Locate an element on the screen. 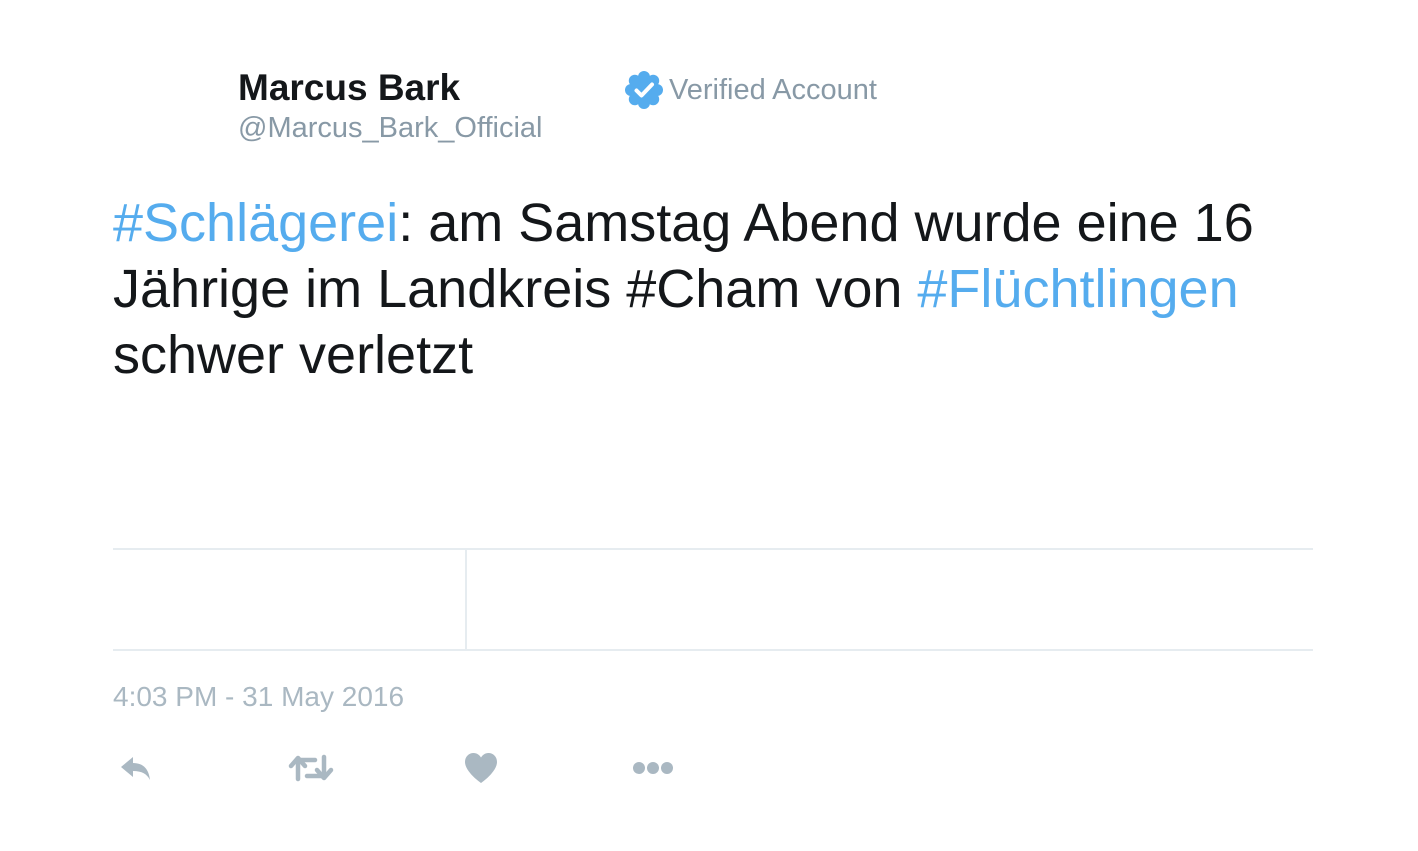  hashtag-link: #Flüchtlingen is located at coordinates (1077, 289).